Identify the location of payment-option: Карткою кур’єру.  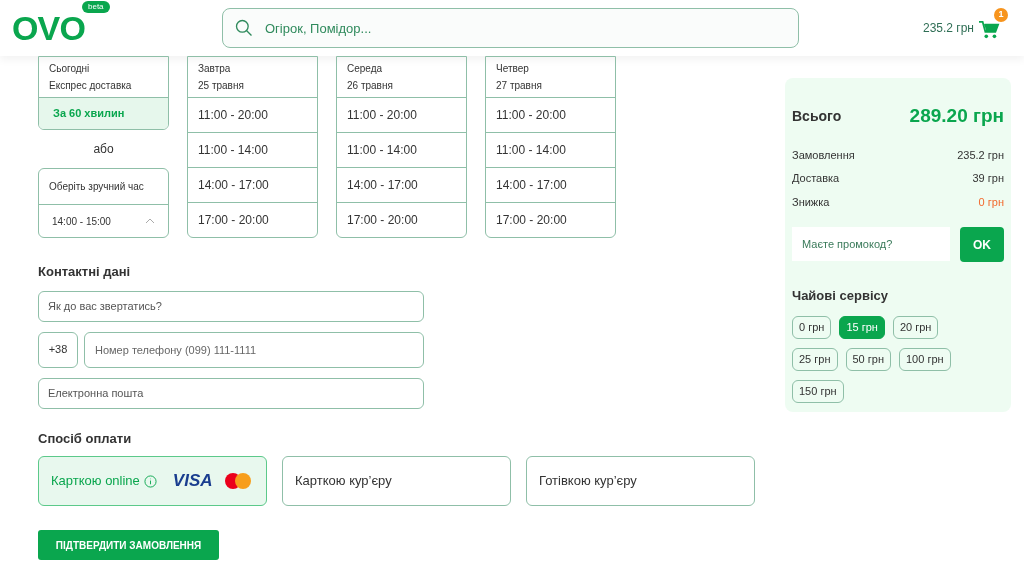
(396, 481).